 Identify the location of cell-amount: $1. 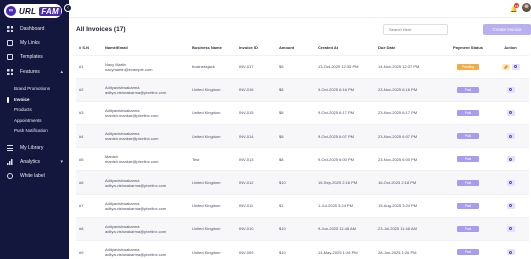
(295, 205).